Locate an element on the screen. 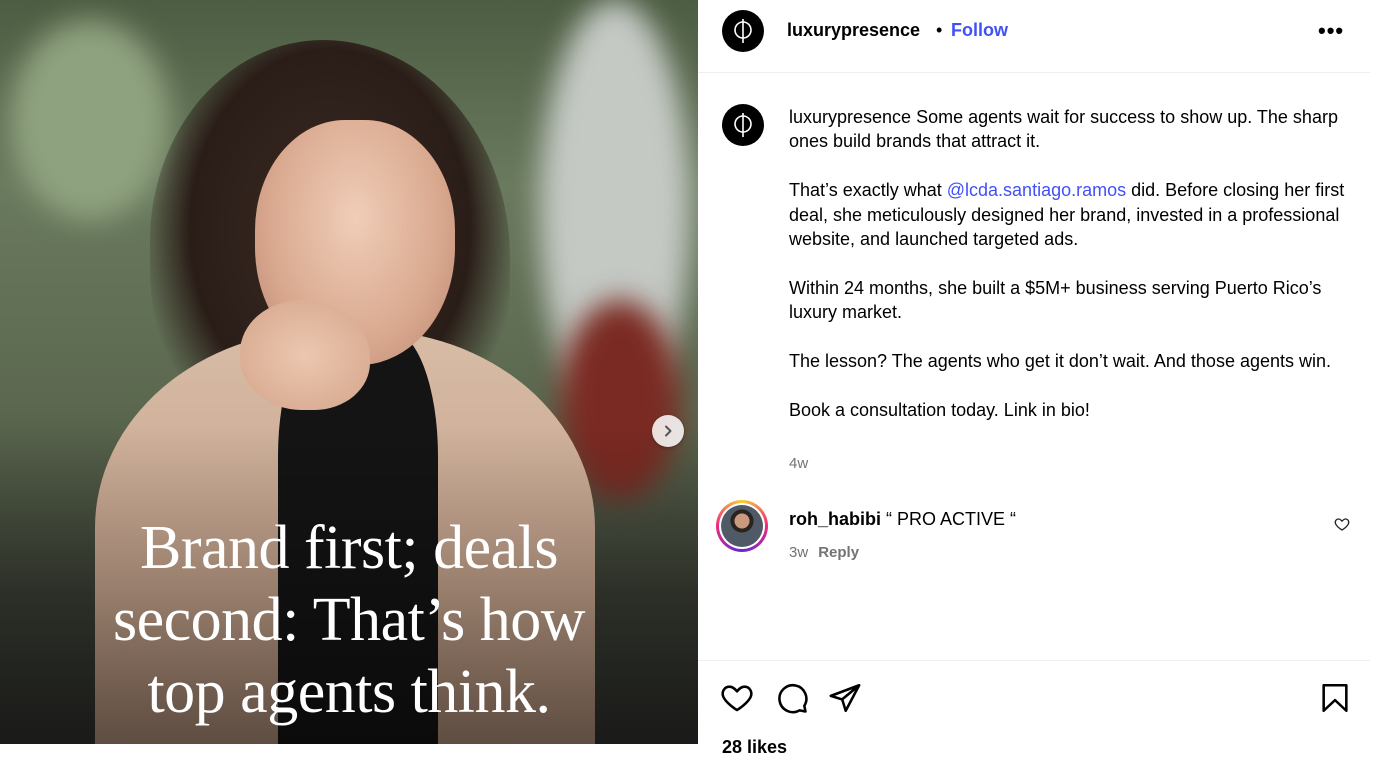 The height and width of the screenshot is (758, 1398). comment-meta: 3w Reply is located at coordinates (824, 552).